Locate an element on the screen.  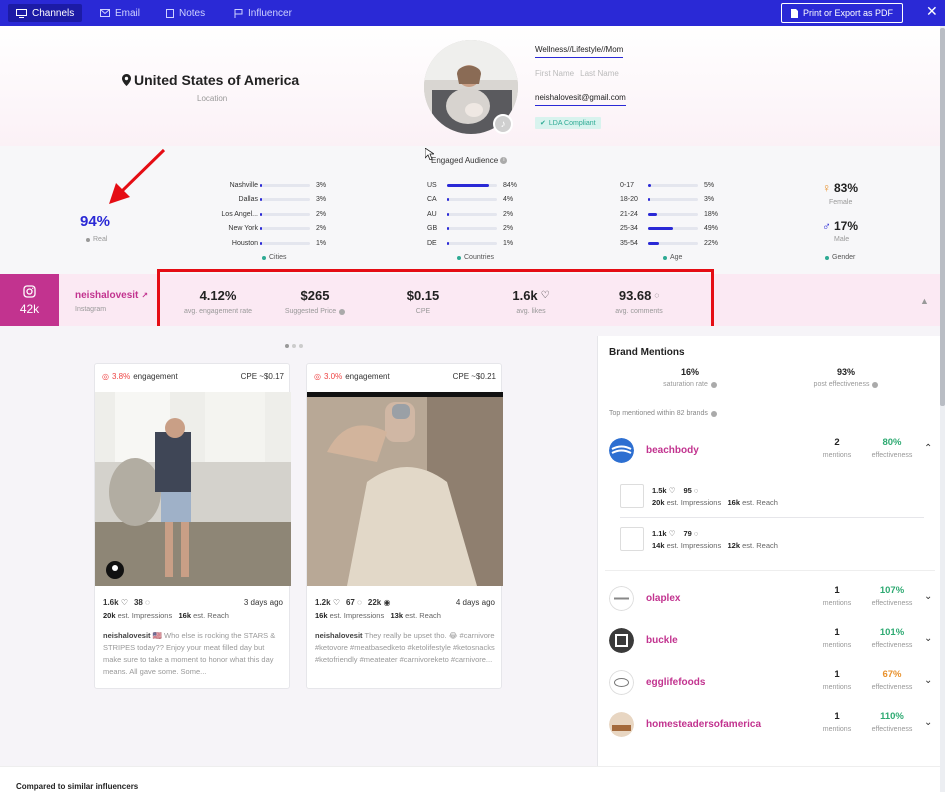
brand-effectiveness: 107% is located at coordinates (892, 590).